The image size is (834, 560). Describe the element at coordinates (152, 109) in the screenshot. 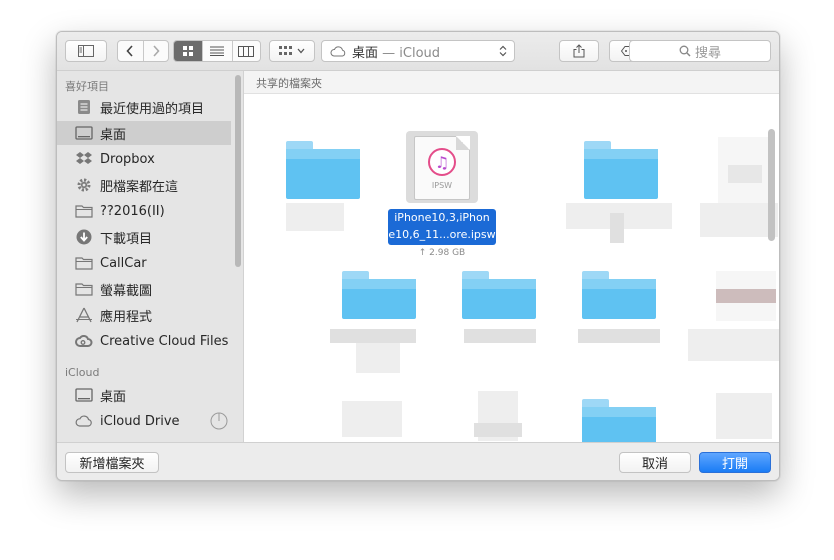

I see `sidebar-item-label: 最近使用過的項目` at that location.